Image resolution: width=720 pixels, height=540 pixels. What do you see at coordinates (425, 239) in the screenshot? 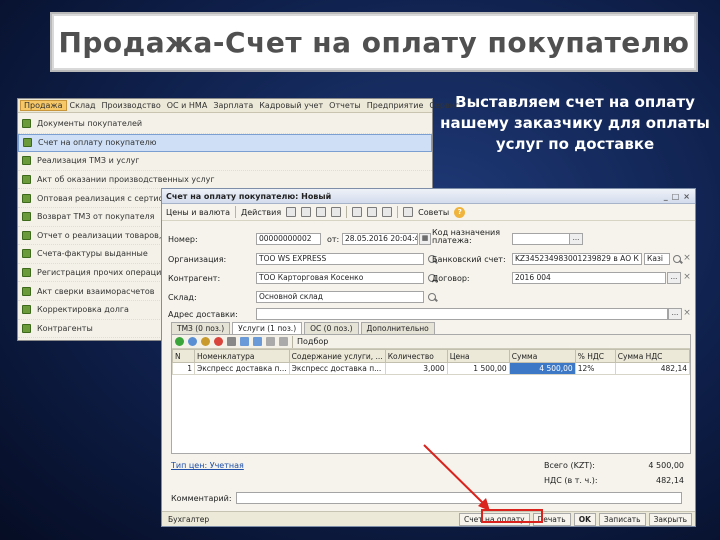
I see `calendar-button: ▦` at bounding box center [425, 239].